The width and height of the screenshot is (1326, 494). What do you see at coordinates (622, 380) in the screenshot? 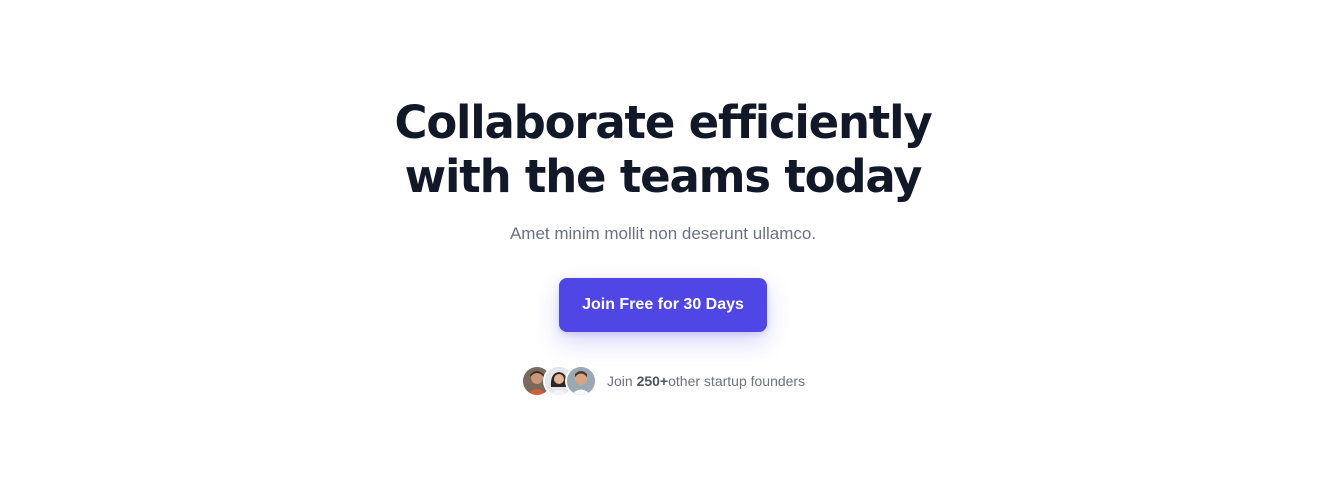
I see `social-proof-prefix: Join` at bounding box center [622, 380].